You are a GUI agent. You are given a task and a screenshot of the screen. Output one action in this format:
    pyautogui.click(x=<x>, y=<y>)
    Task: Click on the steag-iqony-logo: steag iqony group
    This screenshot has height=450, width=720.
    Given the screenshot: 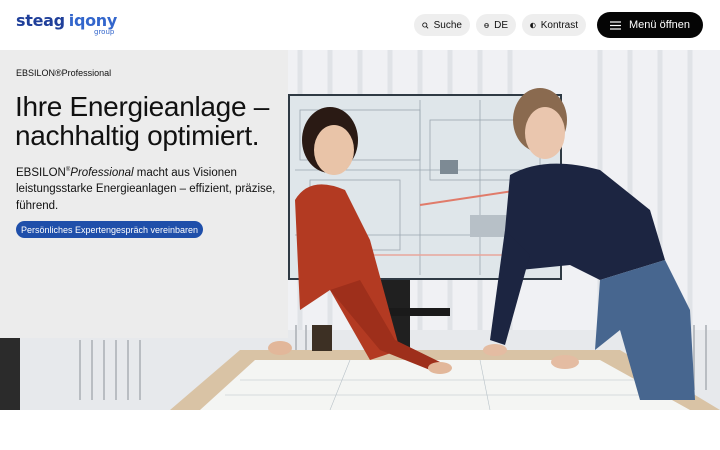 What is the action you would take?
    pyautogui.click(x=66, y=24)
    